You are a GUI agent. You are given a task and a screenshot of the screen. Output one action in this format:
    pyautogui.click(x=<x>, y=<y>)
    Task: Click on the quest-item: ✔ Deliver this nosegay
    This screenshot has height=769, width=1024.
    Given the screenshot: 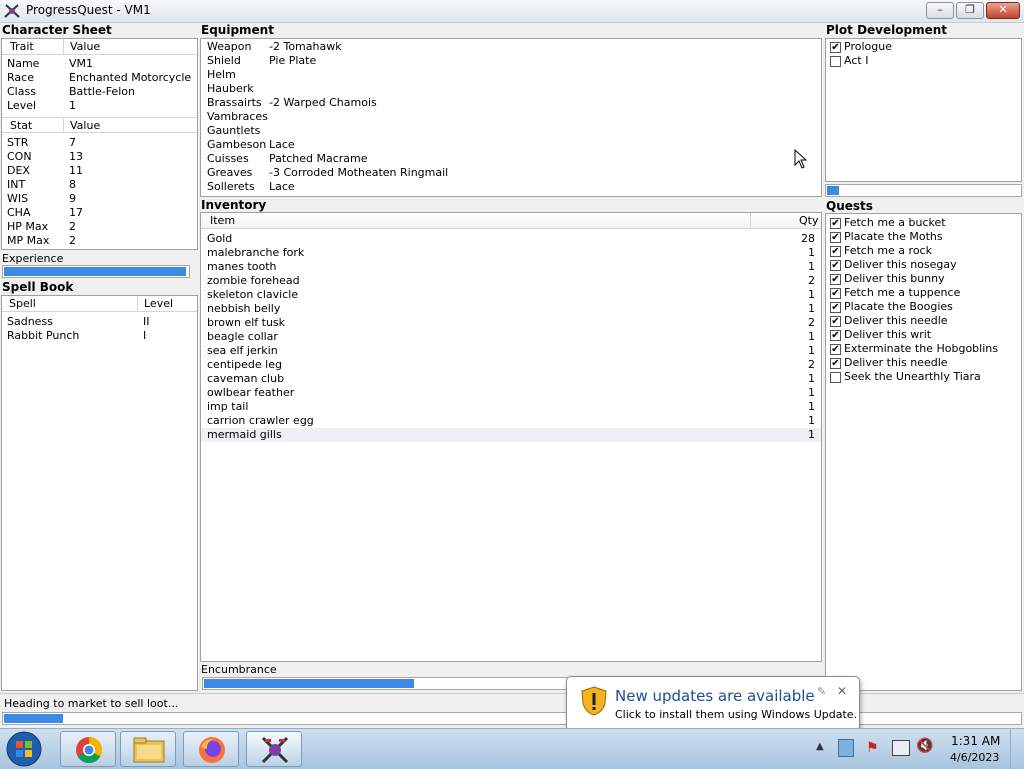 What is the action you would take?
    pyautogui.click(x=923, y=265)
    